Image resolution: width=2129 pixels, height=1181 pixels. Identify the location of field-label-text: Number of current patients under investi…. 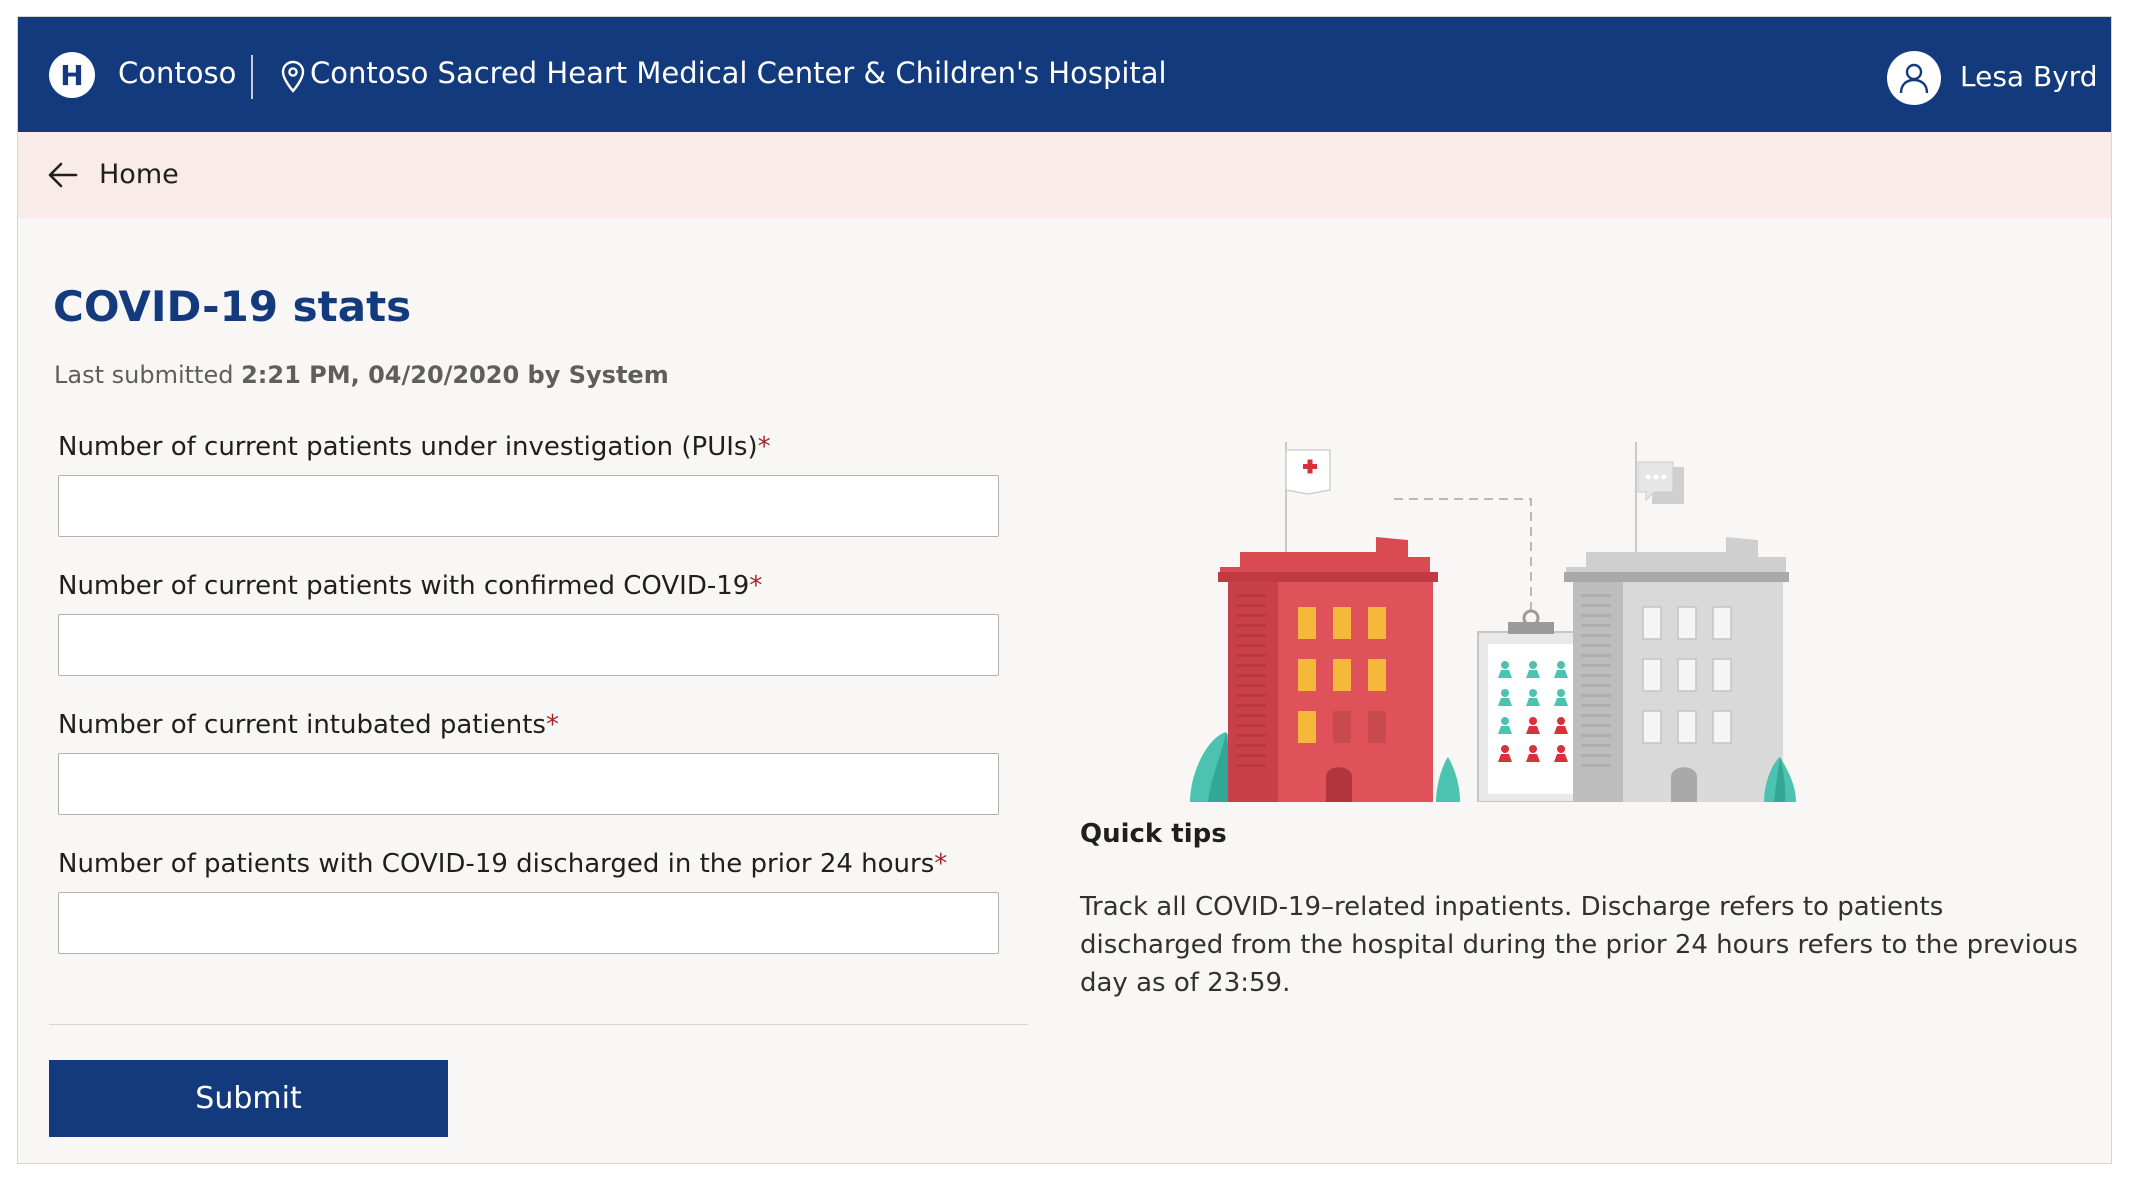
(408, 447).